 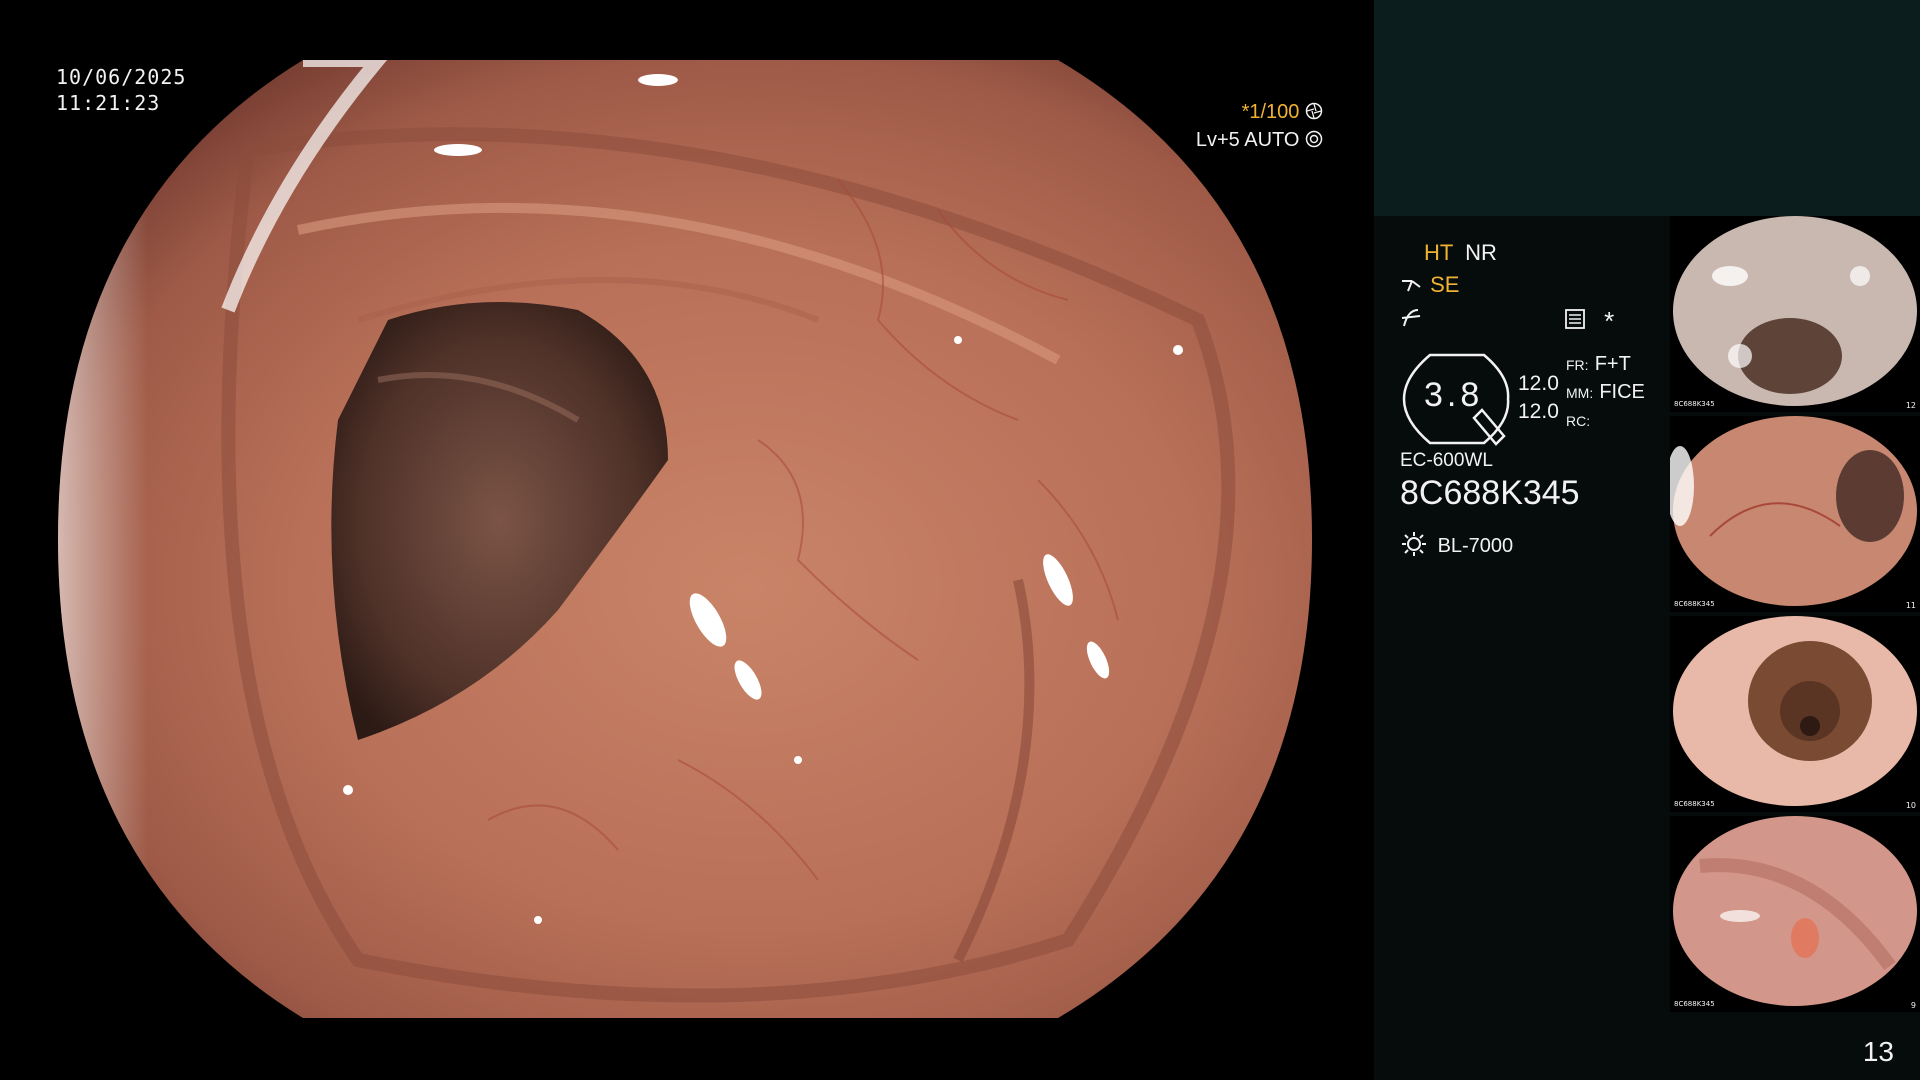 I want to click on iris-icon, so click(x=1314, y=139).